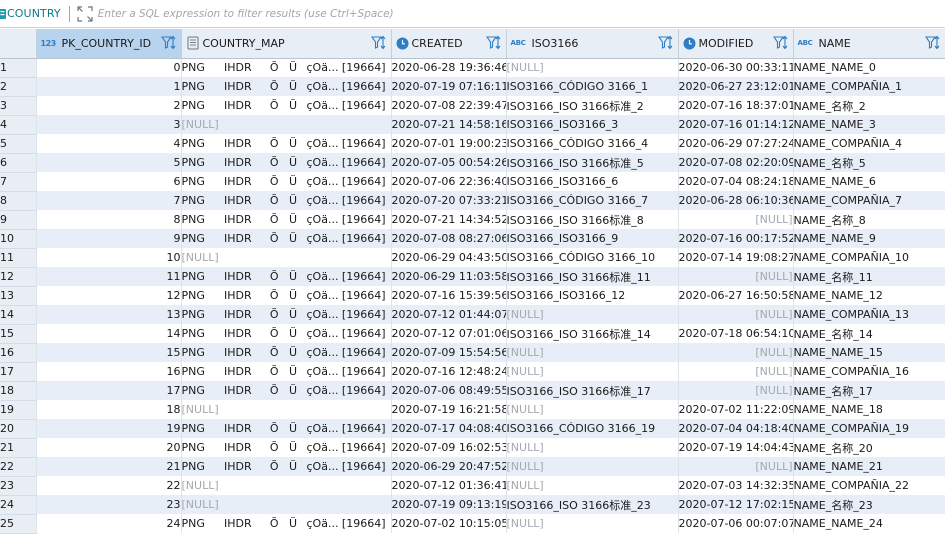 The width and height of the screenshot is (945, 538). Describe the element at coordinates (109, 485) in the screenshot. I see `cell-pk-country-id: 22` at that location.